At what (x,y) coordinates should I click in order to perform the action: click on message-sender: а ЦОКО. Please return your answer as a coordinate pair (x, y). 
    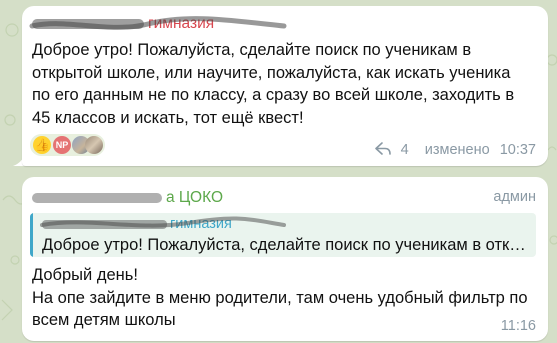
    Looking at the image, I should click on (127, 198).